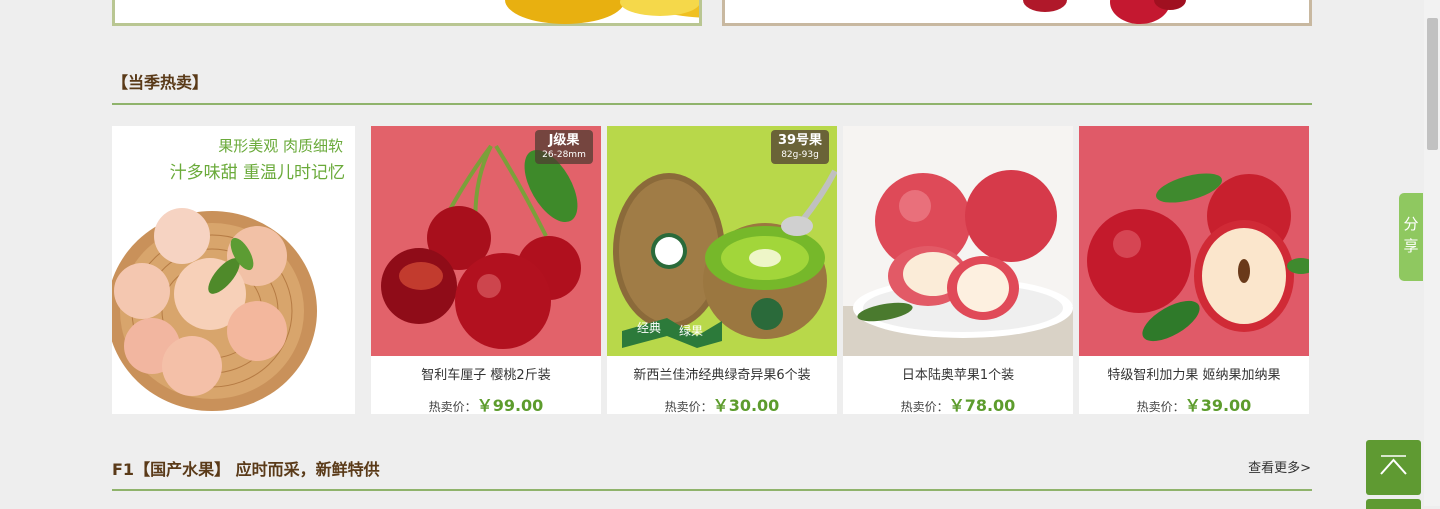 Image resolution: width=1440 pixels, height=509 pixels. I want to click on product-name: 特级智利加力果 姬纳果加纳果, so click(1194, 373).